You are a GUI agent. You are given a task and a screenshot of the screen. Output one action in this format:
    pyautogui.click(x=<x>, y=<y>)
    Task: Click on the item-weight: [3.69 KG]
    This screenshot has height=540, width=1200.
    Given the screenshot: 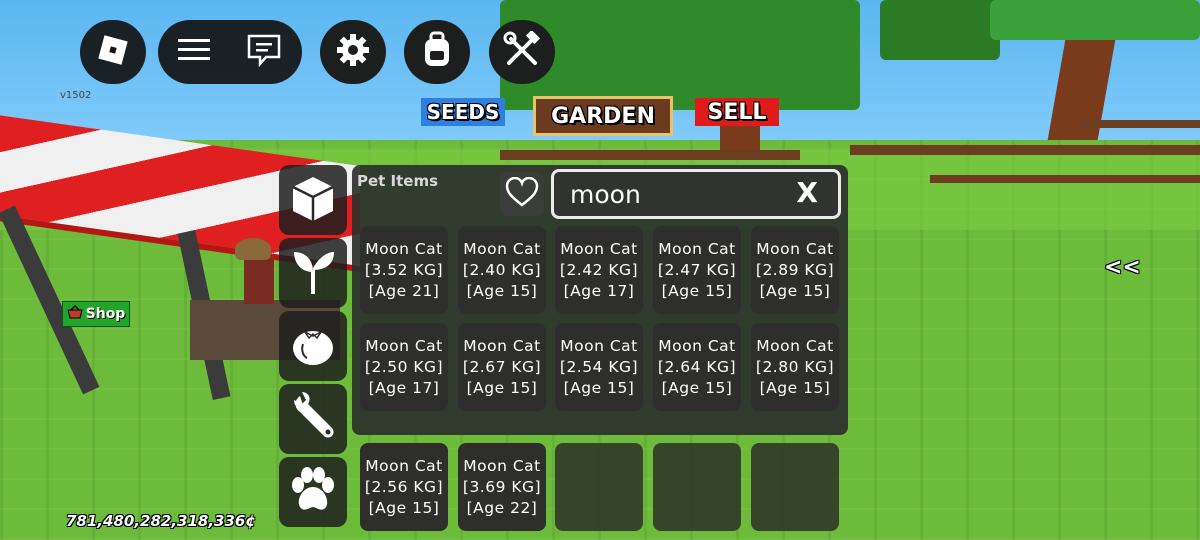 What is the action you would take?
    pyautogui.click(x=502, y=486)
    